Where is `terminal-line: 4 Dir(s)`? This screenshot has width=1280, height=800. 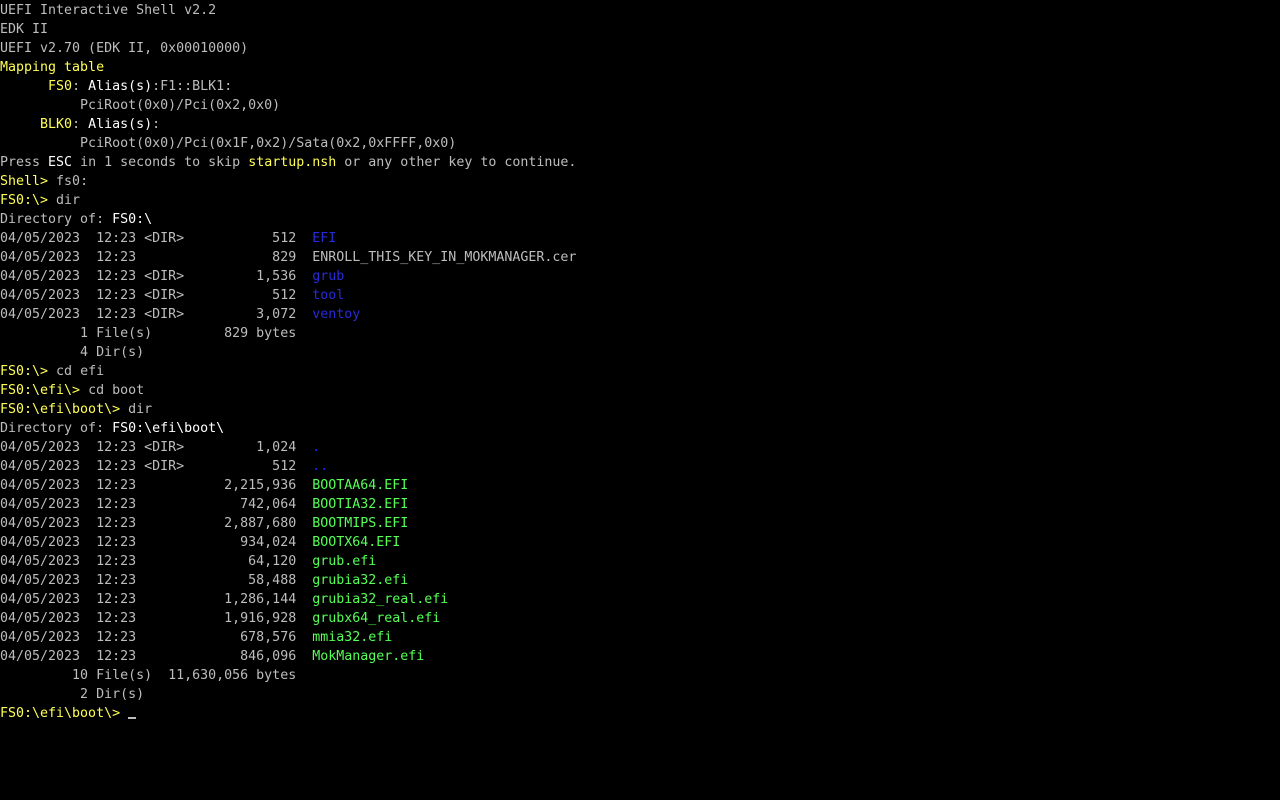 terminal-line: 4 Dir(s) is located at coordinates (72, 352).